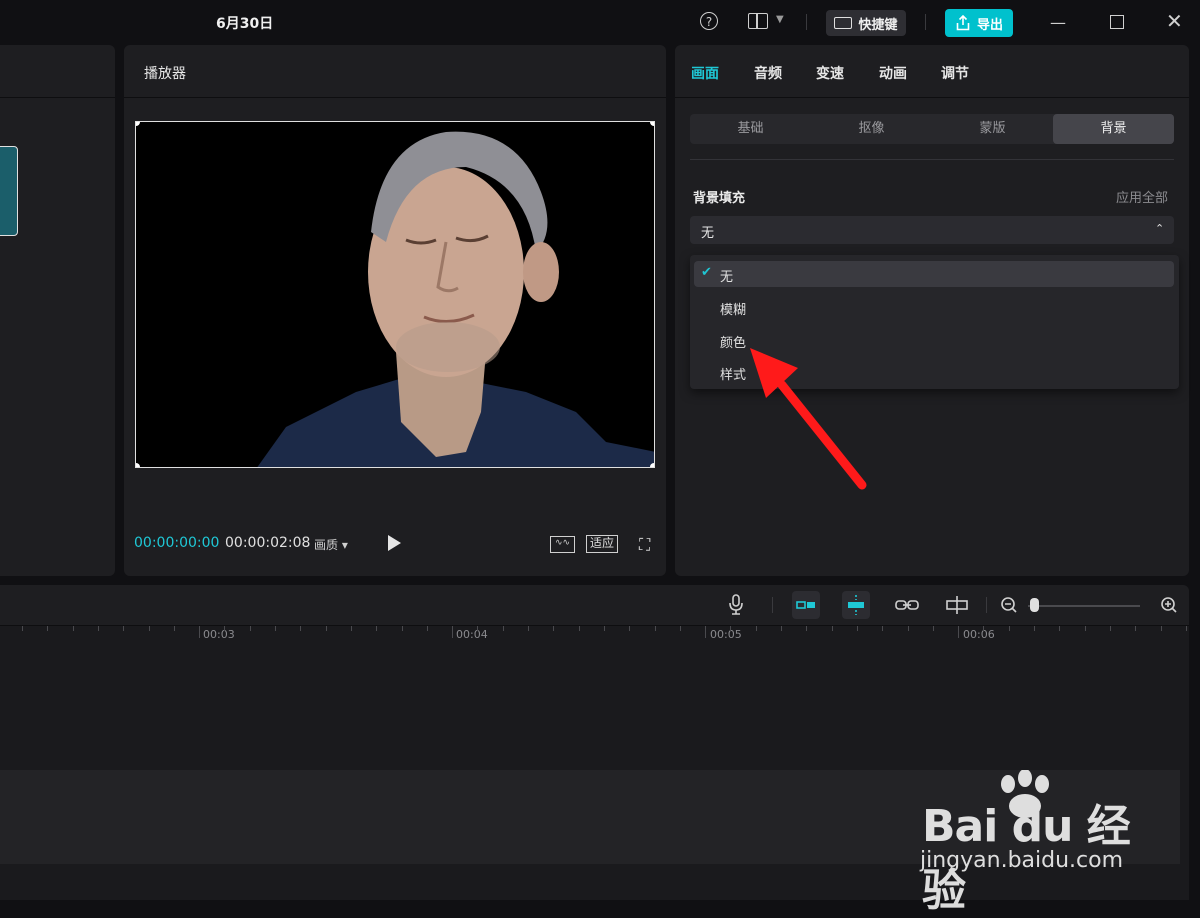 The height and width of the screenshot is (918, 1200). Describe the element at coordinates (733, 310) in the screenshot. I see `option-label: 模糊` at that location.